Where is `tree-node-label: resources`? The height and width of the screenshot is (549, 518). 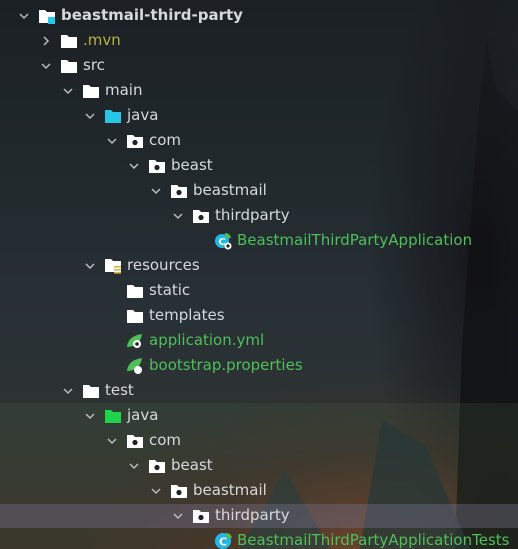 tree-node-label: resources is located at coordinates (163, 265).